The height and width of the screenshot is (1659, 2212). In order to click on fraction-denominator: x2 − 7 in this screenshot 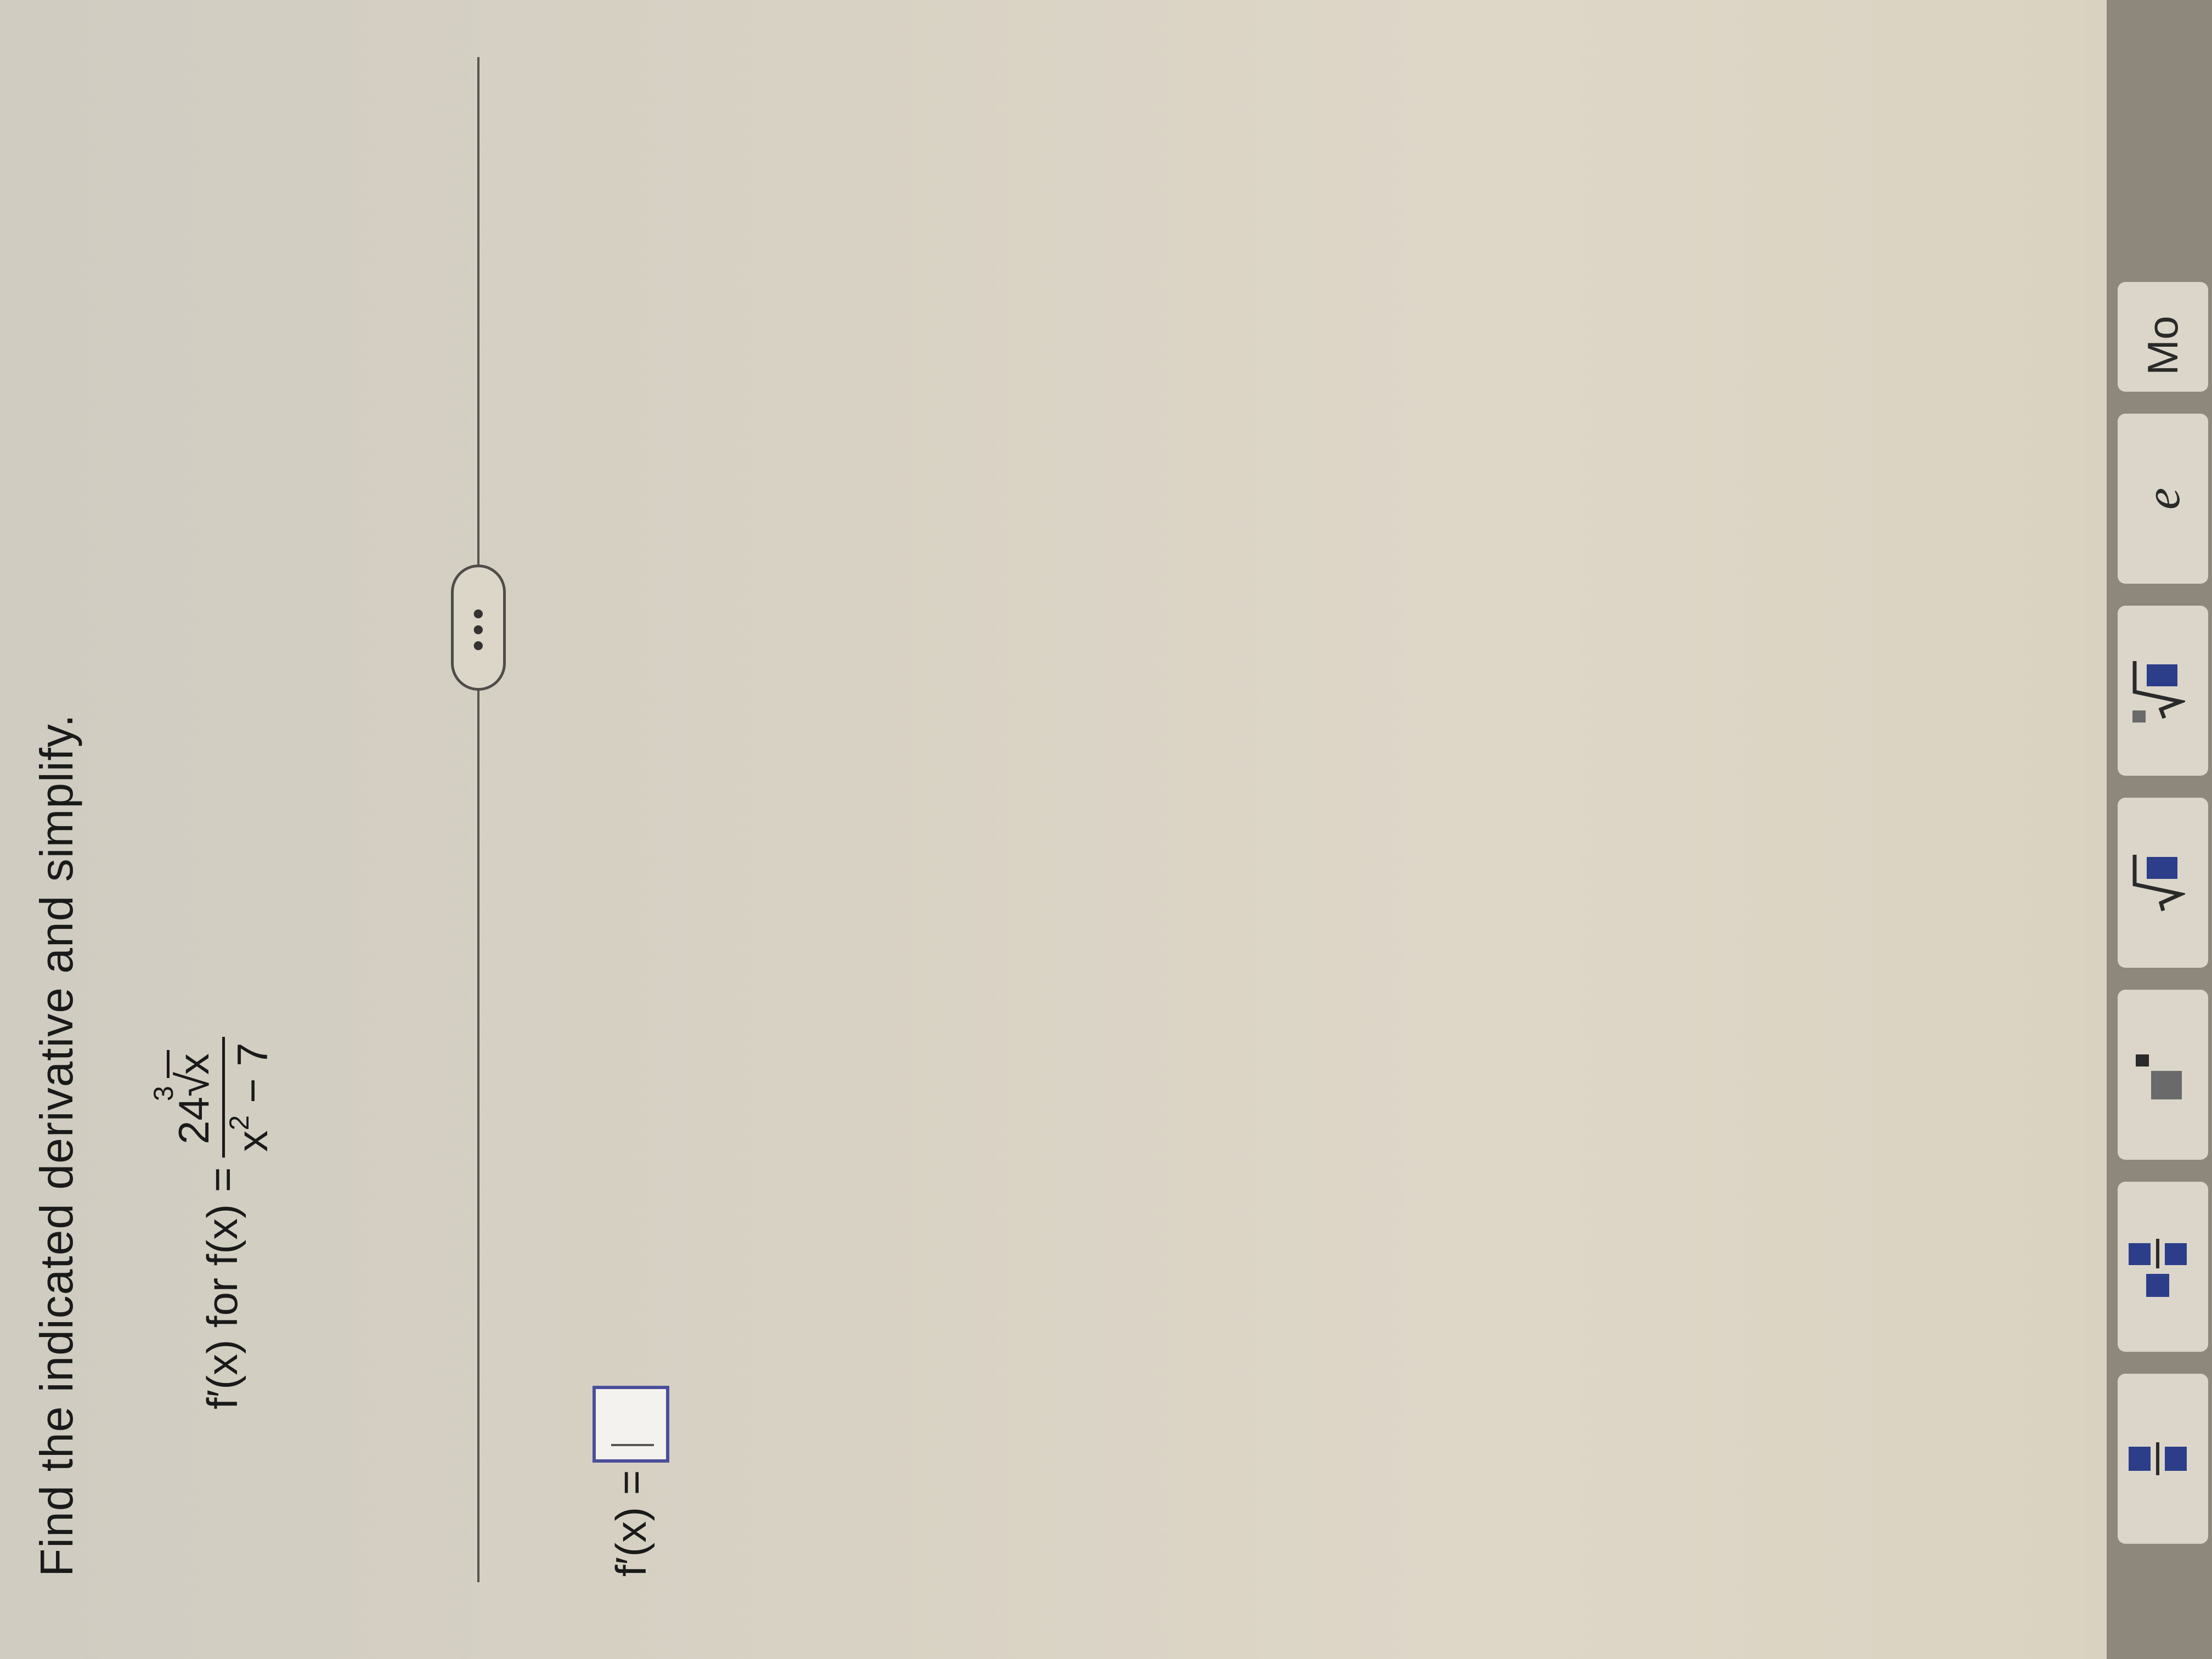, I will do `click(251, 1097)`.